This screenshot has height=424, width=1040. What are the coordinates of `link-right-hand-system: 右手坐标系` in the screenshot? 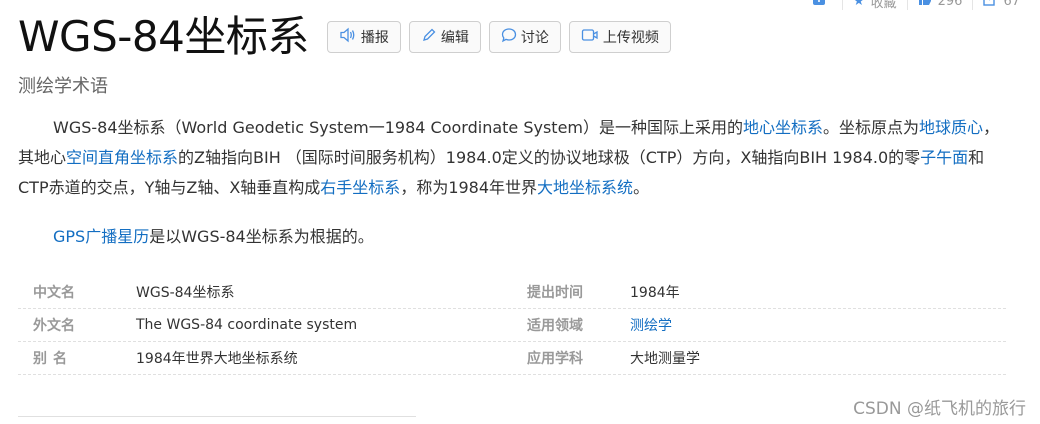 It's located at (360, 187).